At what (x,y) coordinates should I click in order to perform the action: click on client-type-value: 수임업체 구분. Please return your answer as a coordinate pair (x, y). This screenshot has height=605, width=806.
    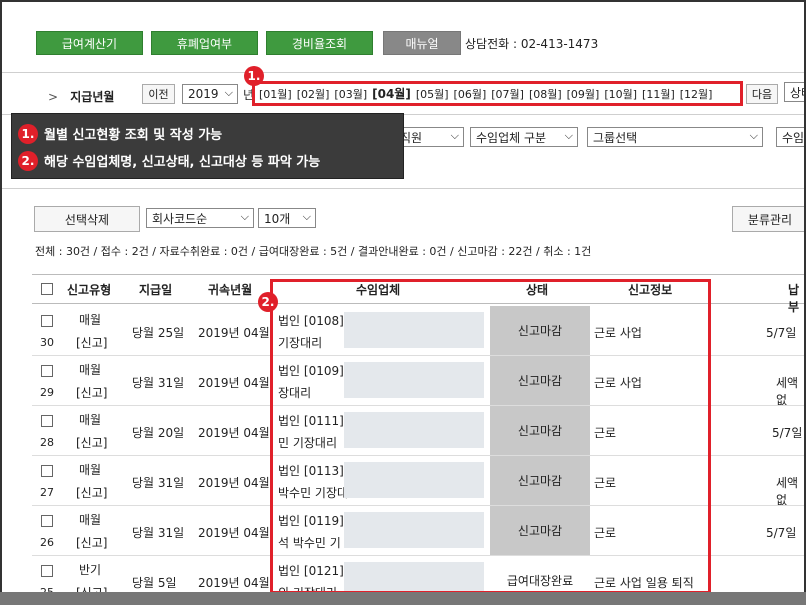
    Looking at the image, I should click on (511, 137).